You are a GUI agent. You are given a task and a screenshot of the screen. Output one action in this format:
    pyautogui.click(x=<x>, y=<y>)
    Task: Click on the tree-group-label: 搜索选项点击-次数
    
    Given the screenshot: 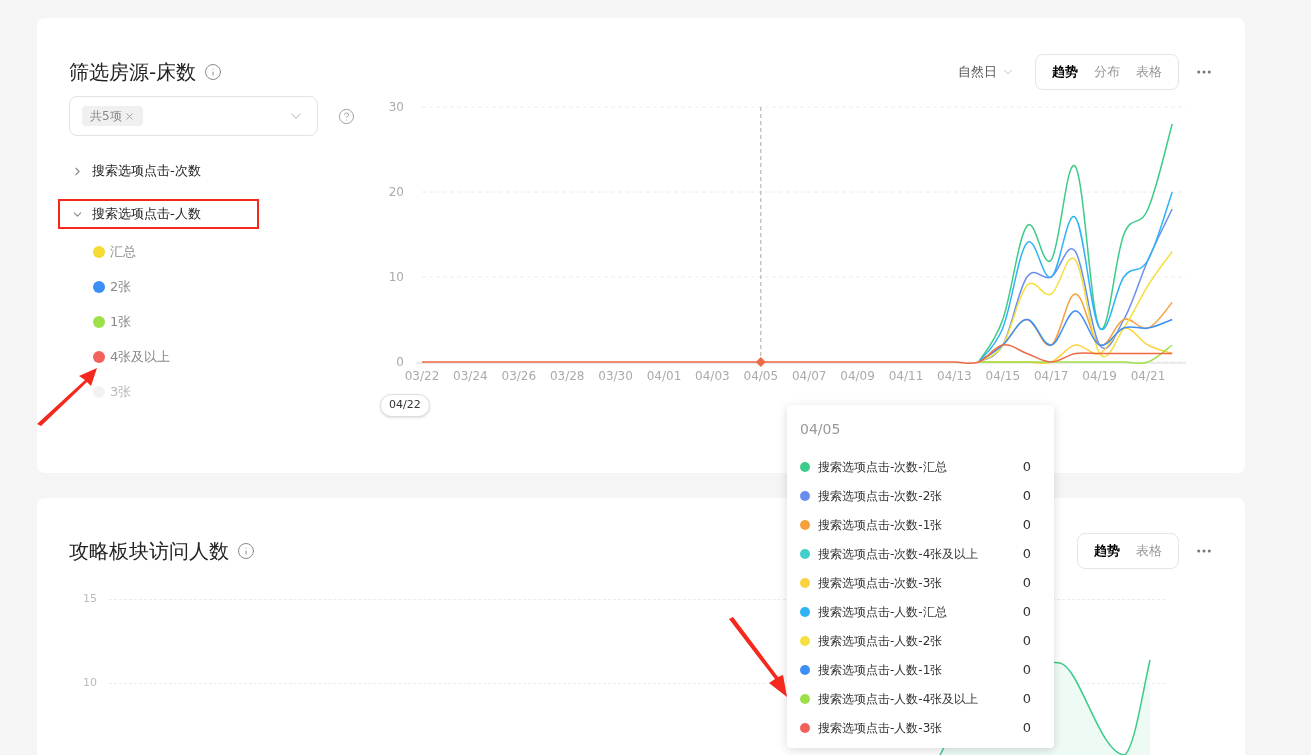 What is the action you would take?
    pyautogui.click(x=146, y=171)
    